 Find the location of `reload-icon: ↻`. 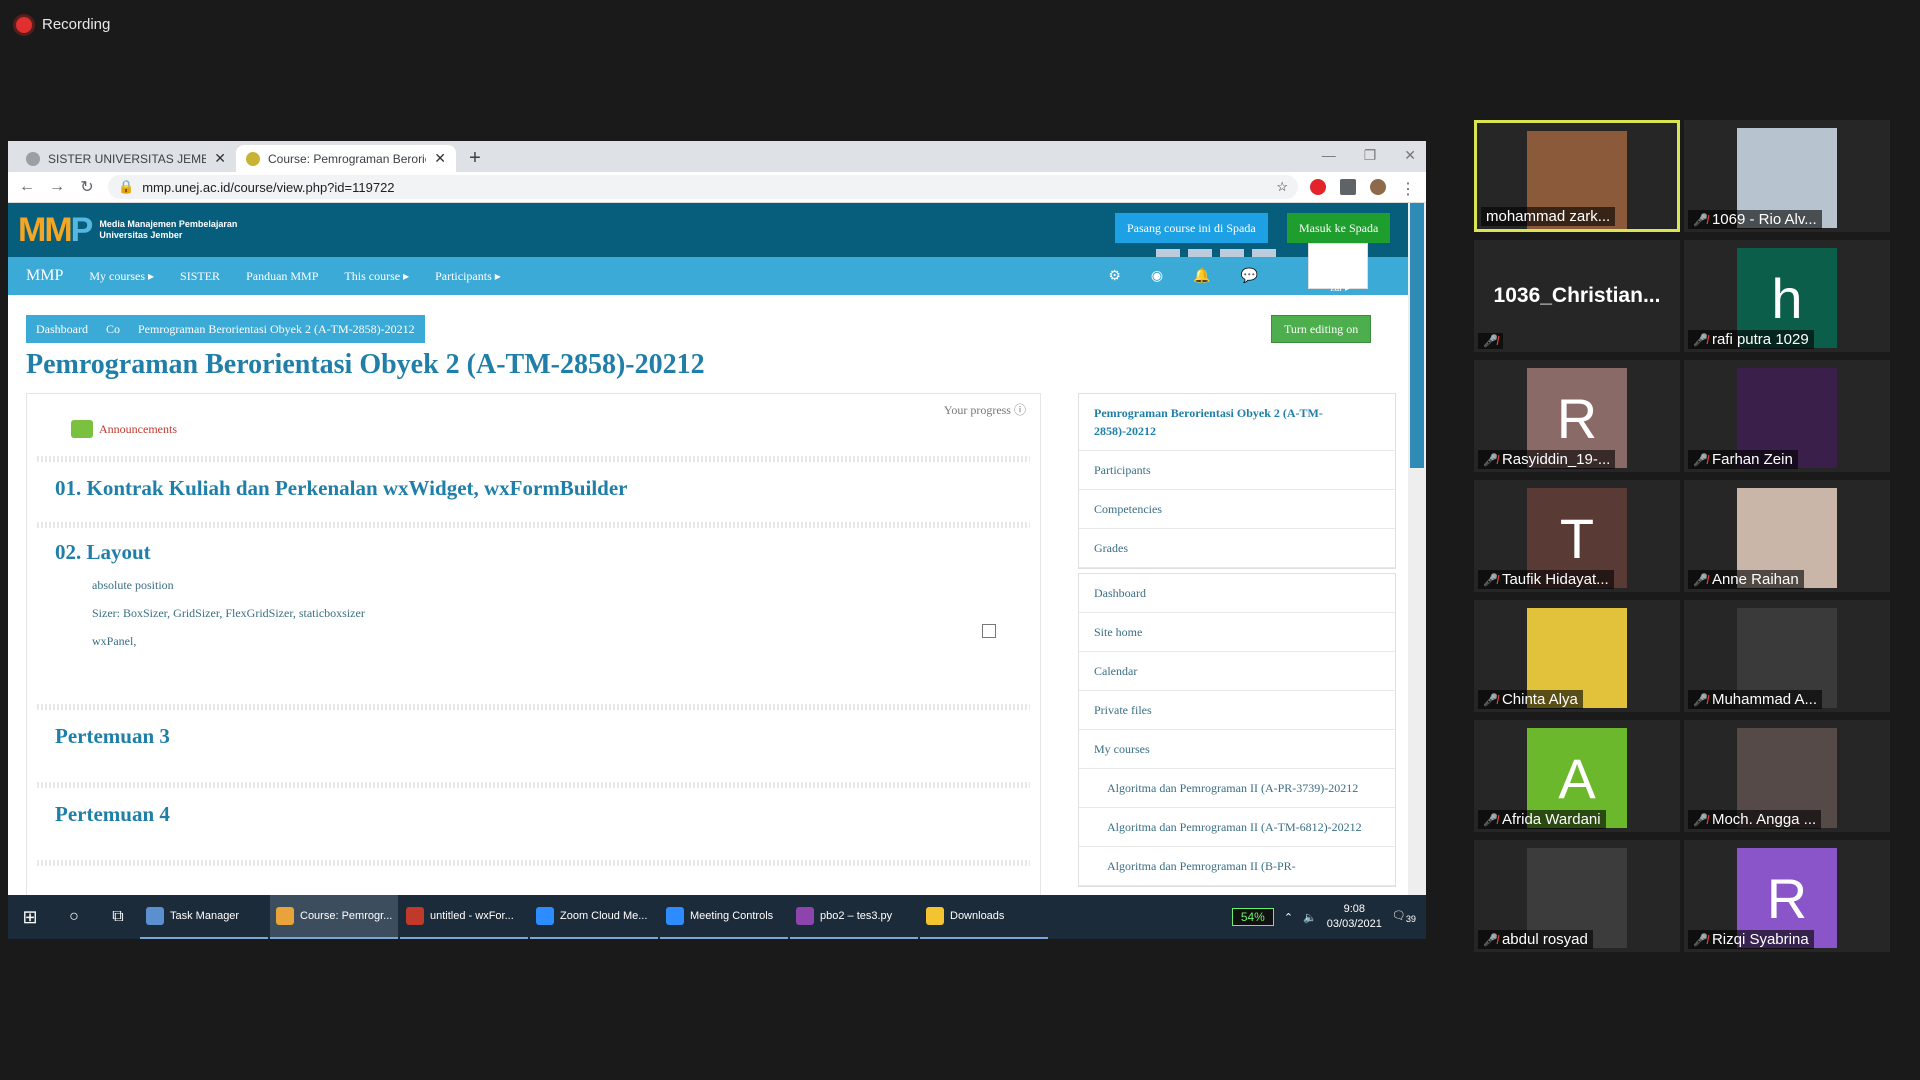

reload-icon: ↻ is located at coordinates (87, 187).